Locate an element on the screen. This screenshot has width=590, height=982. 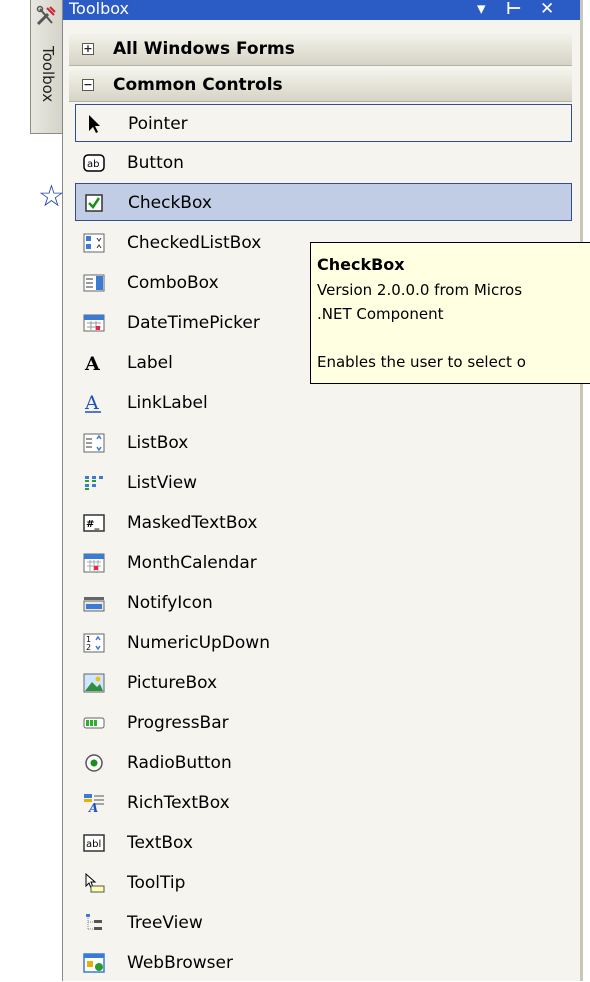
tools-icon is located at coordinates (46, 15).